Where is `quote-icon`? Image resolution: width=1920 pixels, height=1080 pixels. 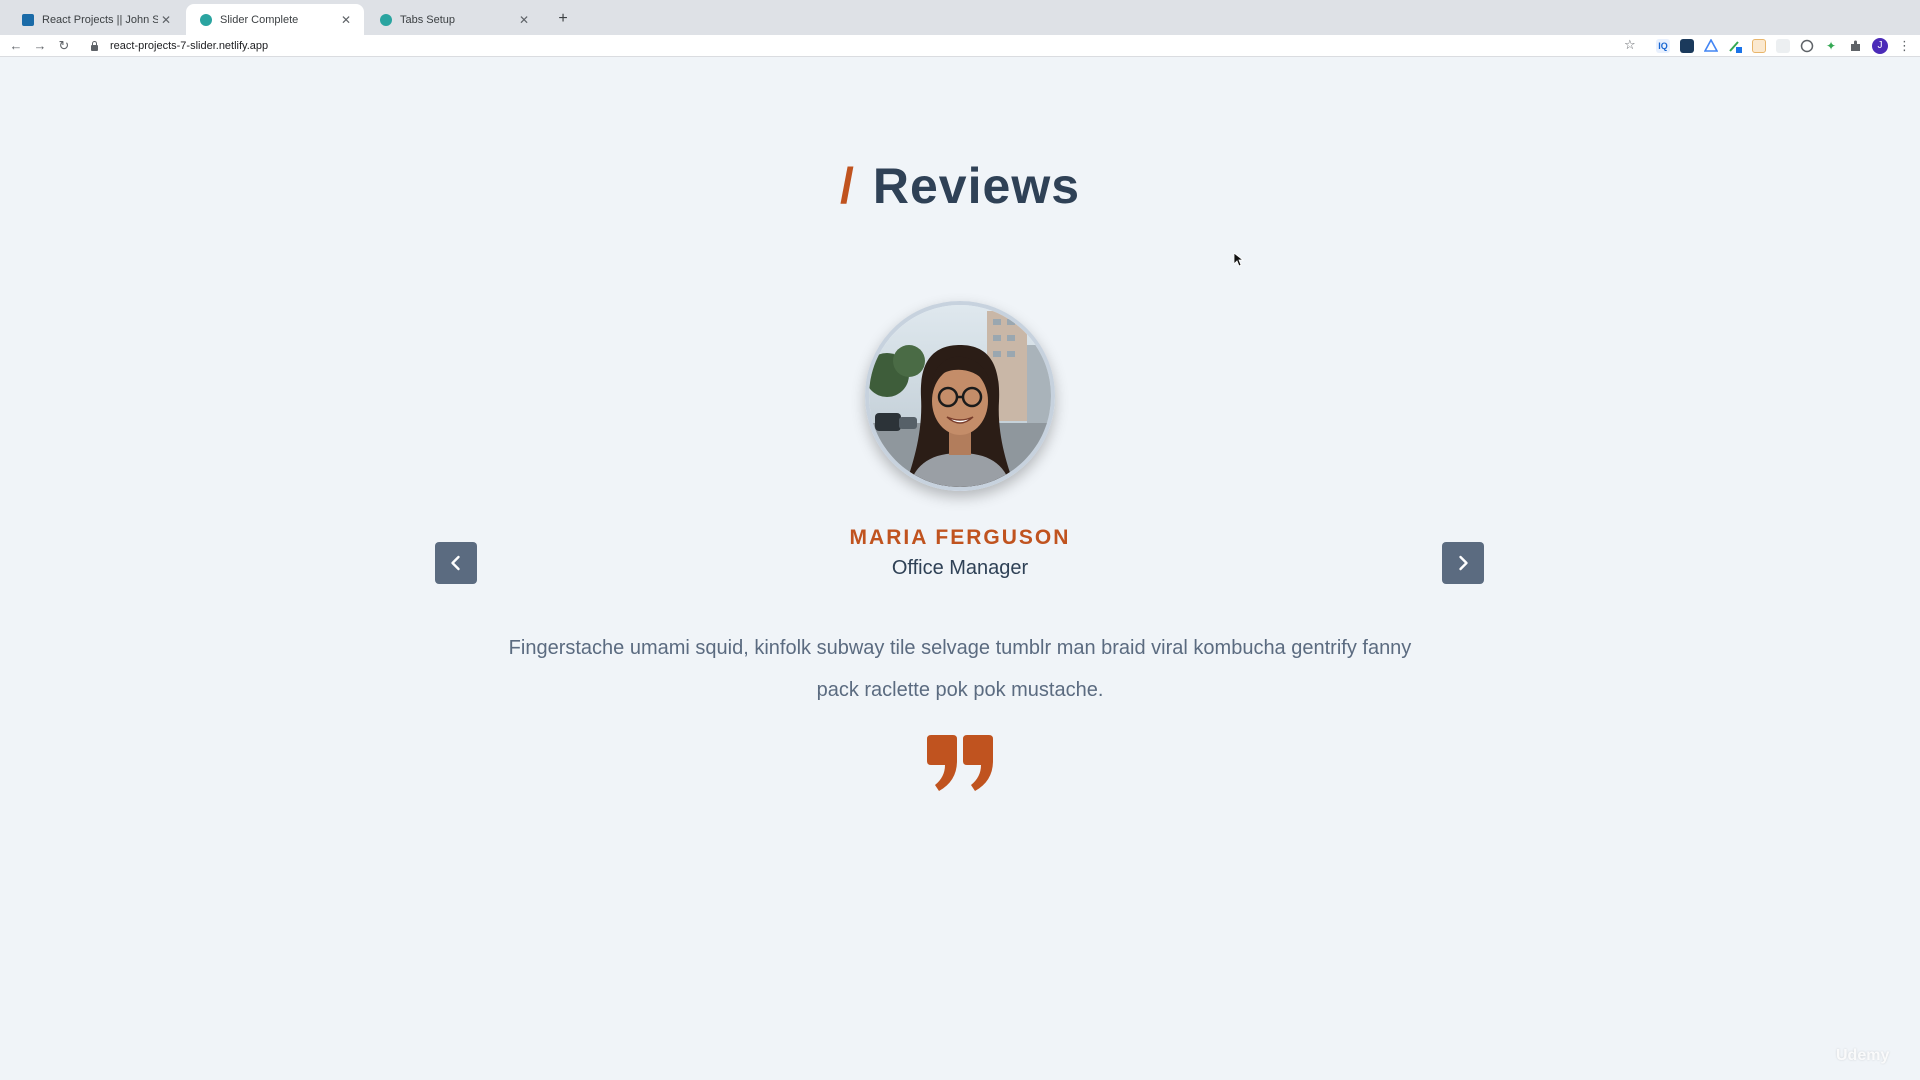 quote-icon is located at coordinates (960, 764).